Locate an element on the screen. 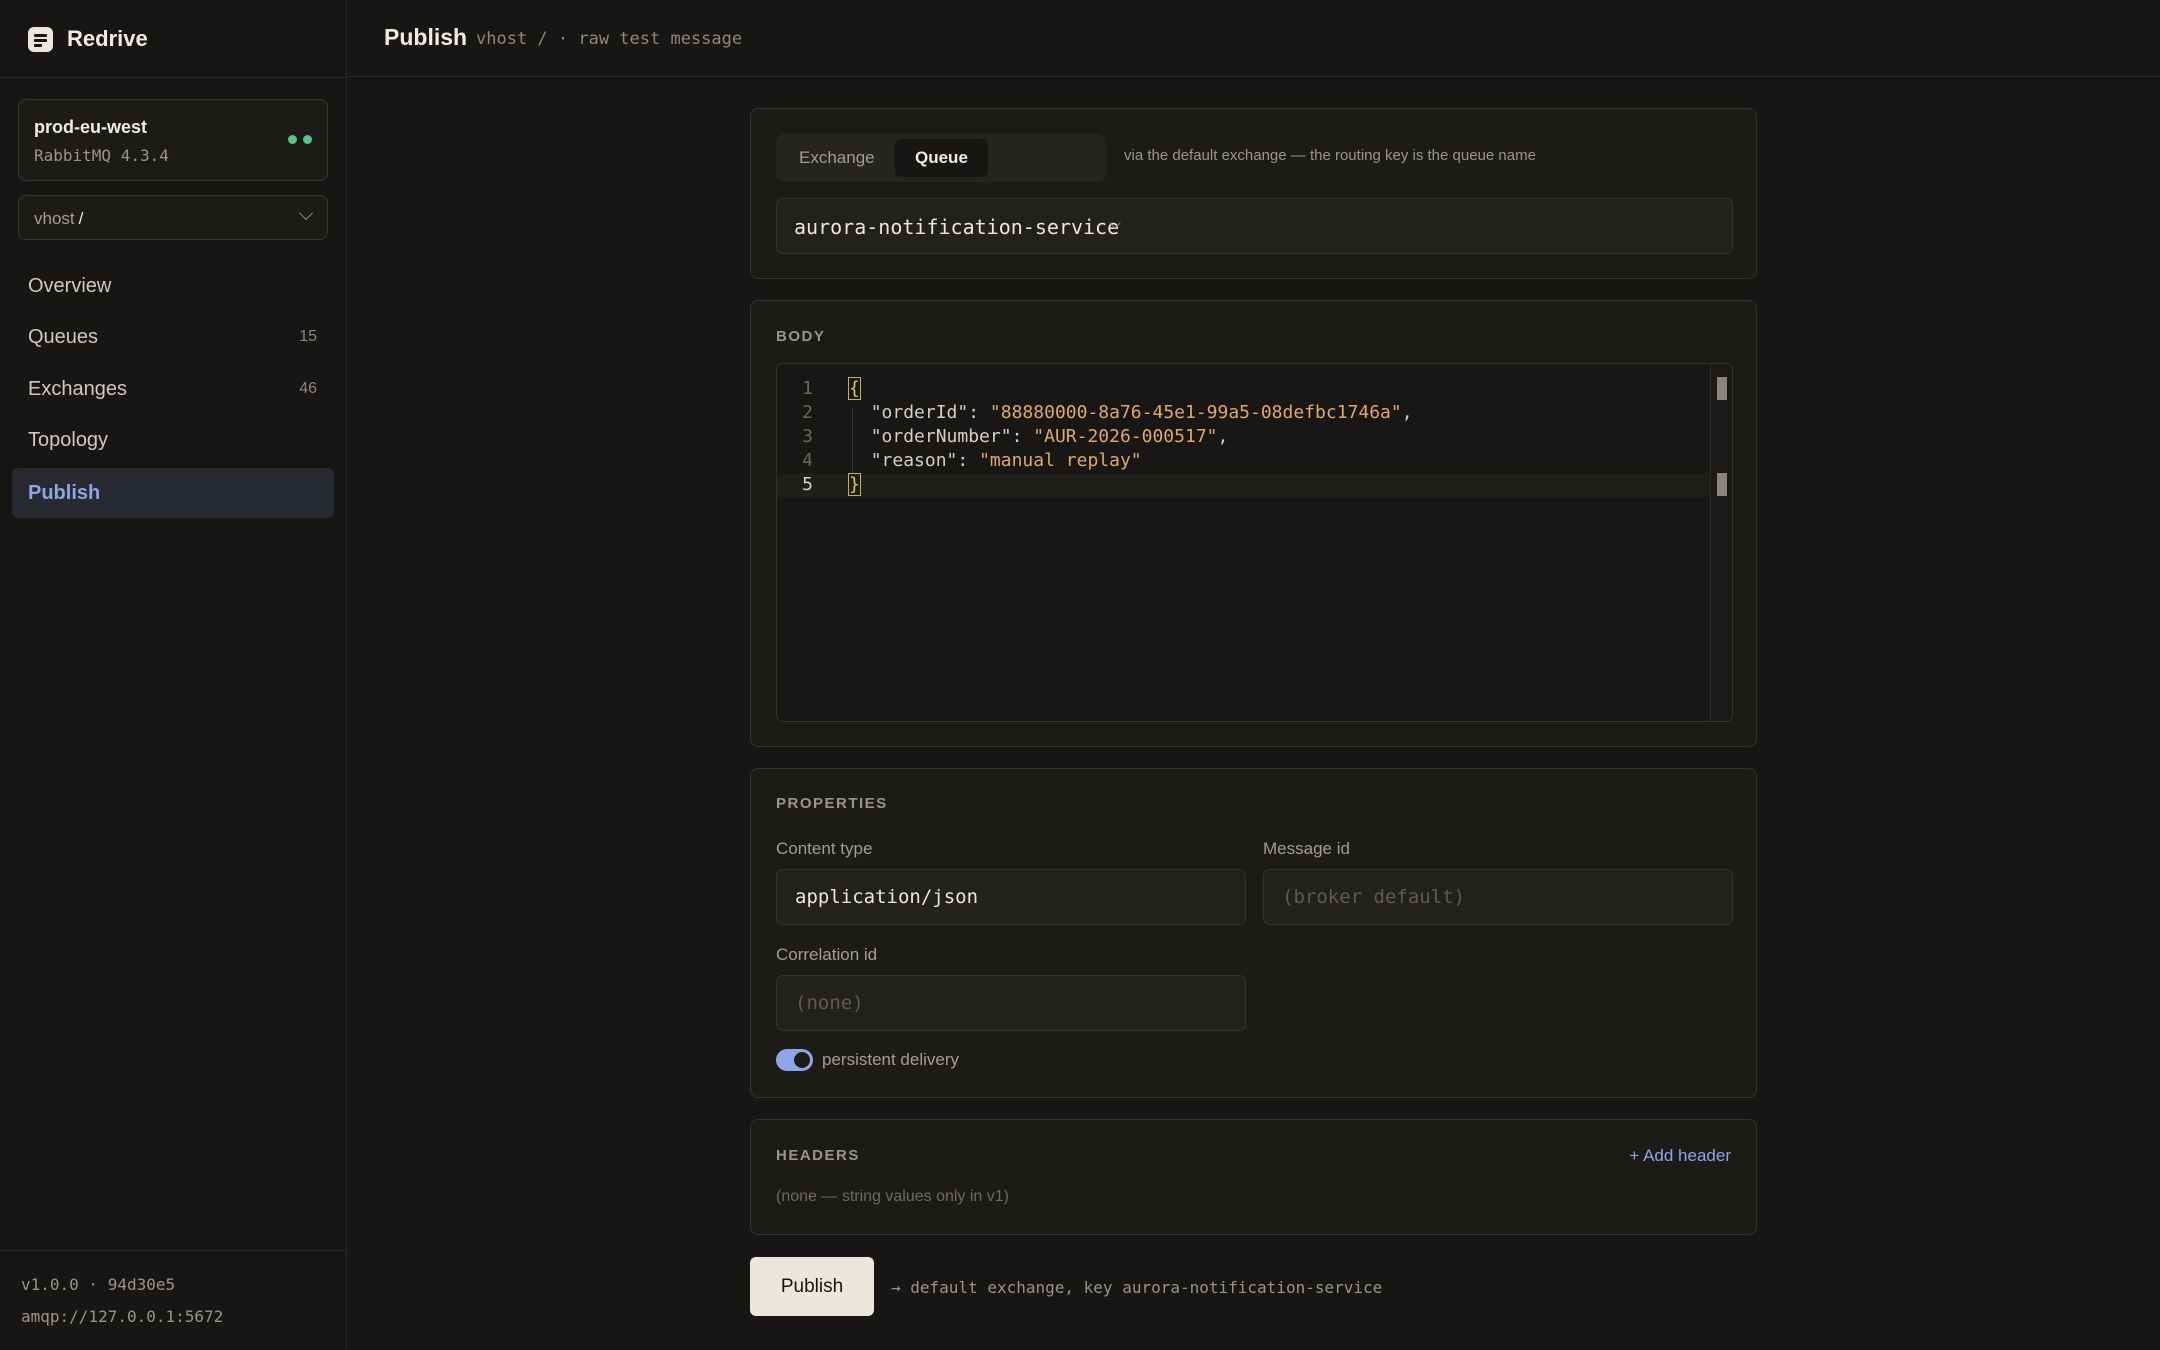 The image size is (2160, 1350). json-value: "manual replay" is located at coordinates (1060, 460).